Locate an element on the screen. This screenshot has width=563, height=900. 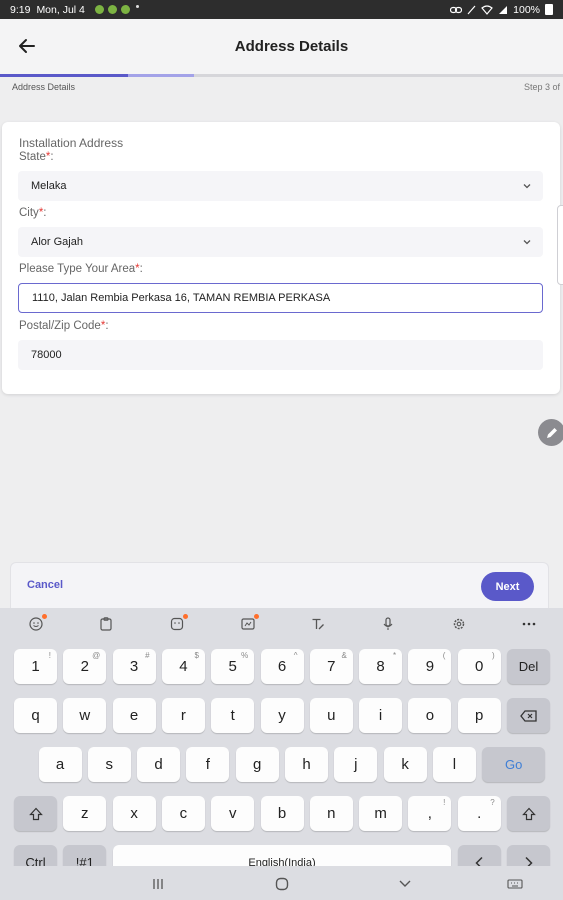
home-icon is located at coordinates (282, 884).